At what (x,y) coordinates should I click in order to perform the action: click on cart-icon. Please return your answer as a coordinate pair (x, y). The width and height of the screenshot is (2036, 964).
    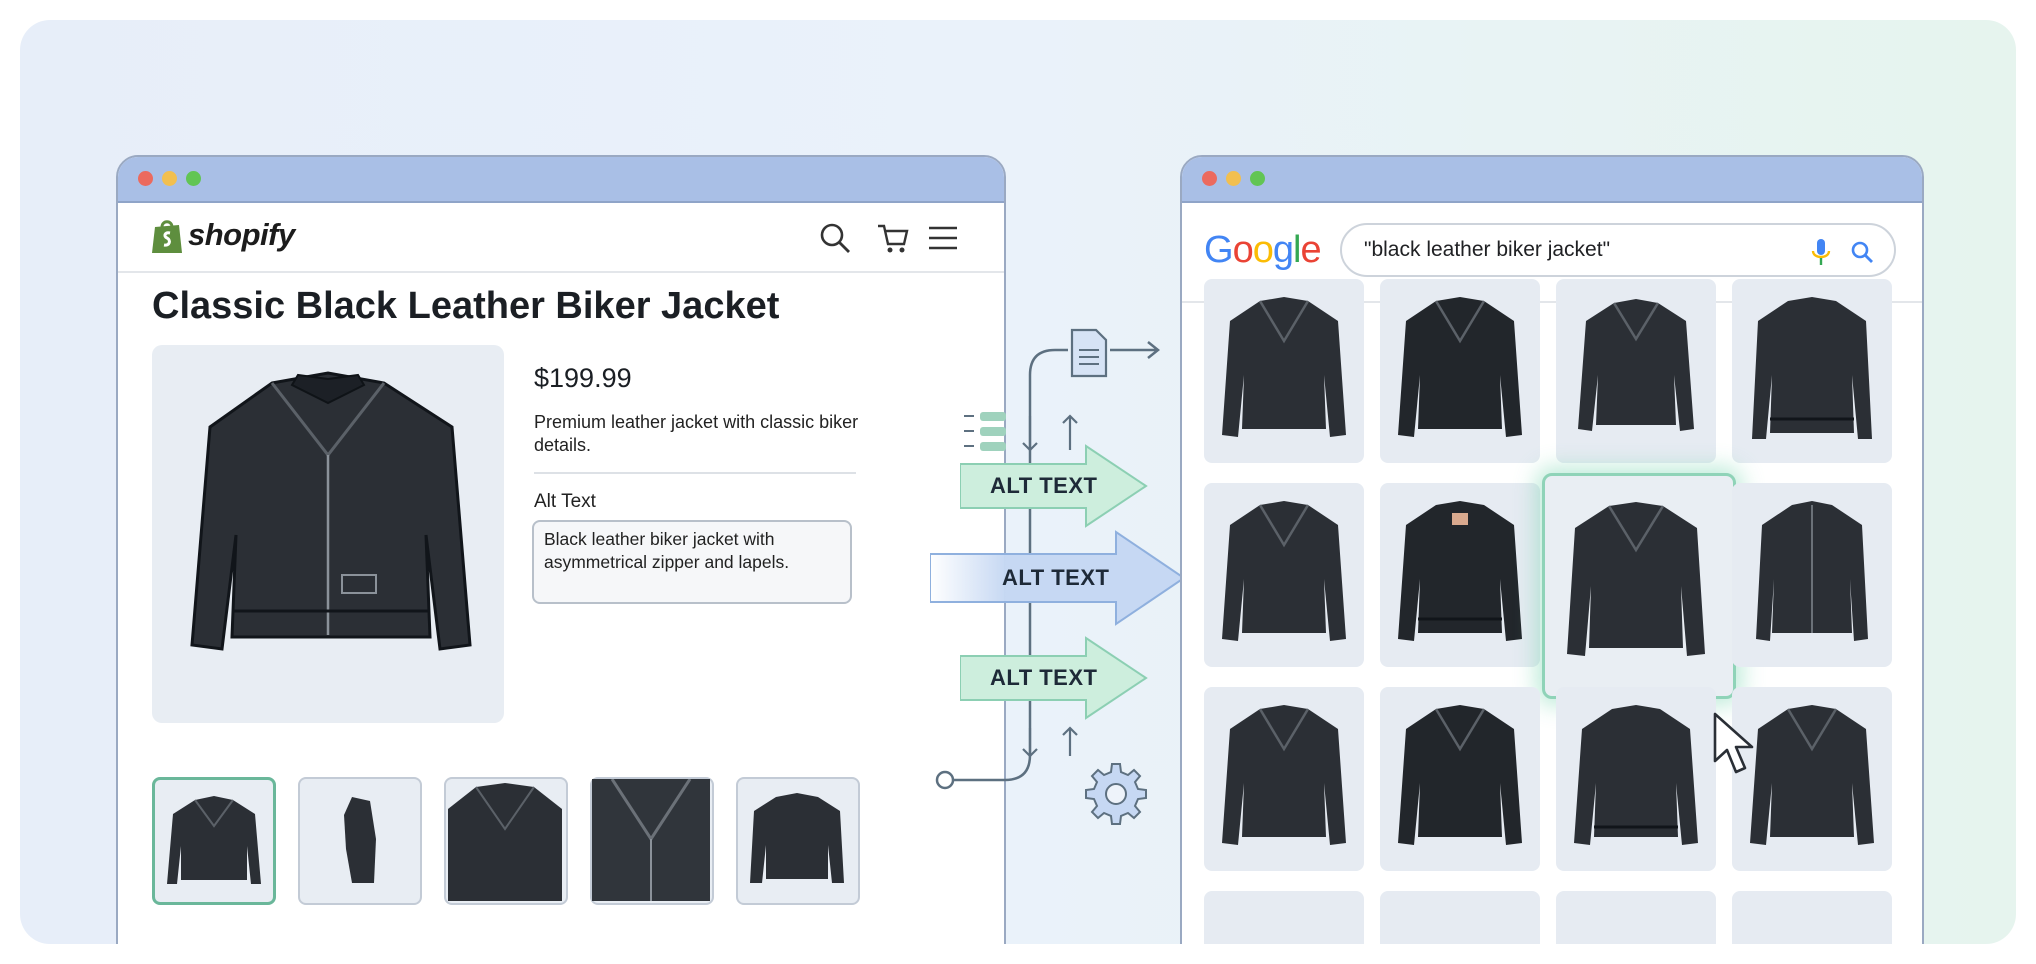
    Looking at the image, I should click on (893, 238).